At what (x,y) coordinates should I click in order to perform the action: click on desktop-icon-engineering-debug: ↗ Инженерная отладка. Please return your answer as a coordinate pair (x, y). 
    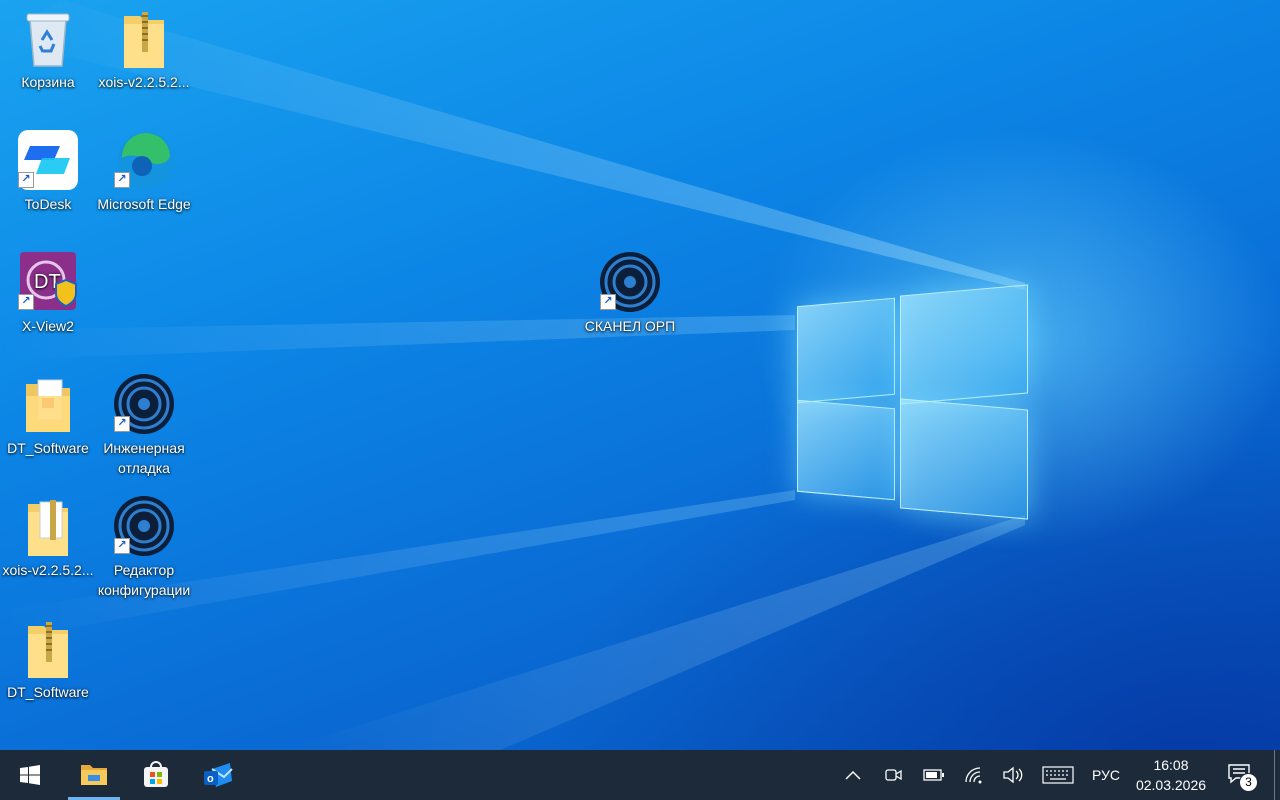
    Looking at the image, I should click on (144, 425).